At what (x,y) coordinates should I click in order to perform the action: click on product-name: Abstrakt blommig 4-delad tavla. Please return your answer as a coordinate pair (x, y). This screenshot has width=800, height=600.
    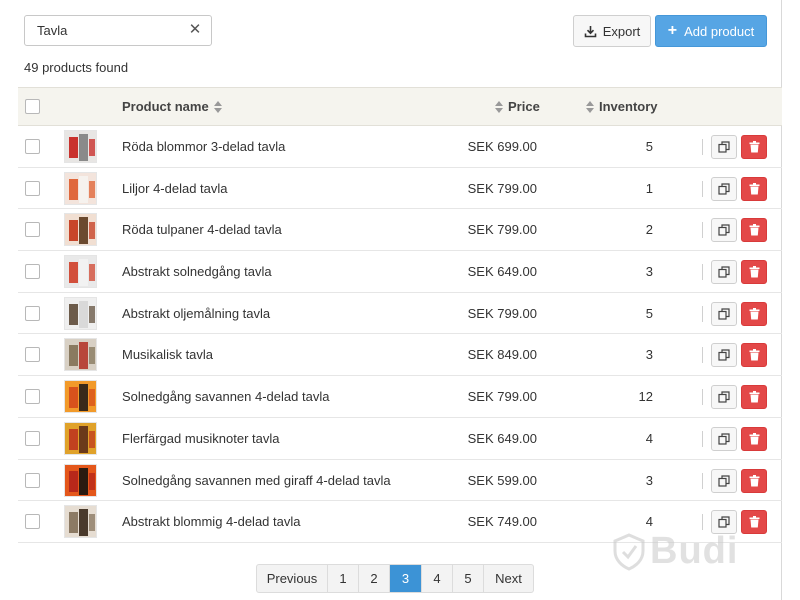
    Looking at the image, I should click on (211, 521).